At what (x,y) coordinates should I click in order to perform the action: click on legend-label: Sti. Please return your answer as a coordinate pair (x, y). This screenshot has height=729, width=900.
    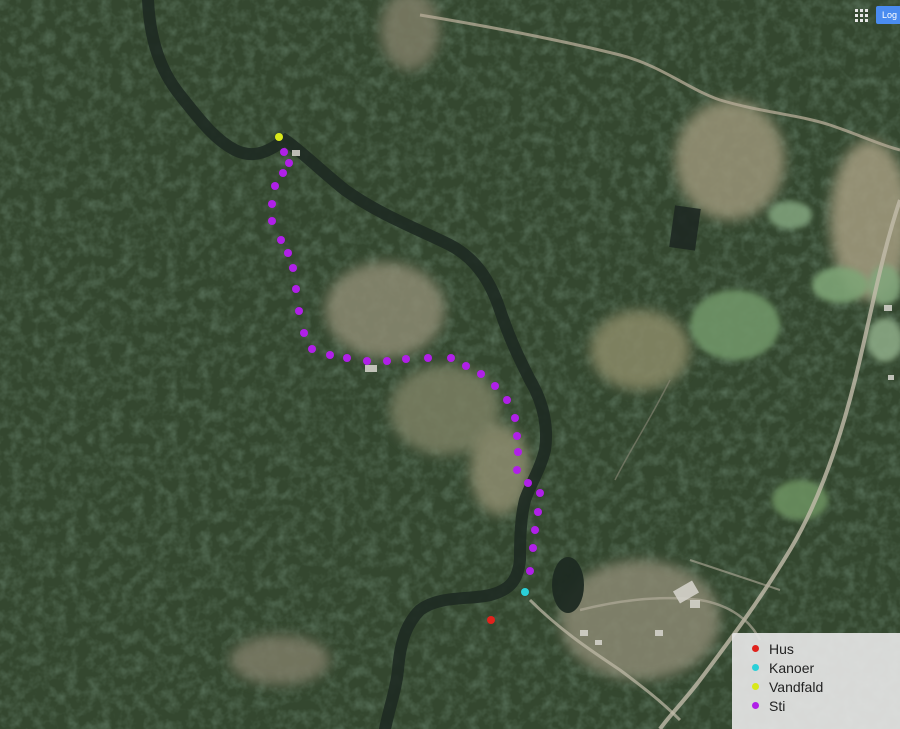
    Looking at the image, I should click on (777, 705).